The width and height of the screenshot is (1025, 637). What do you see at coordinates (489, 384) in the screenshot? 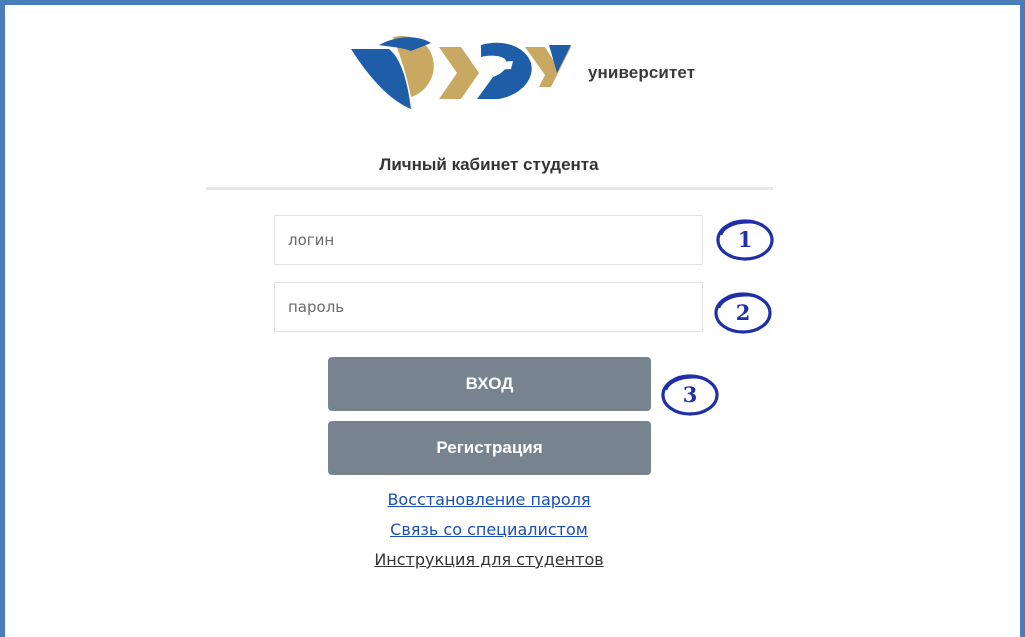
I see `login-button: ВХОД` at bounding box center [489, 384].